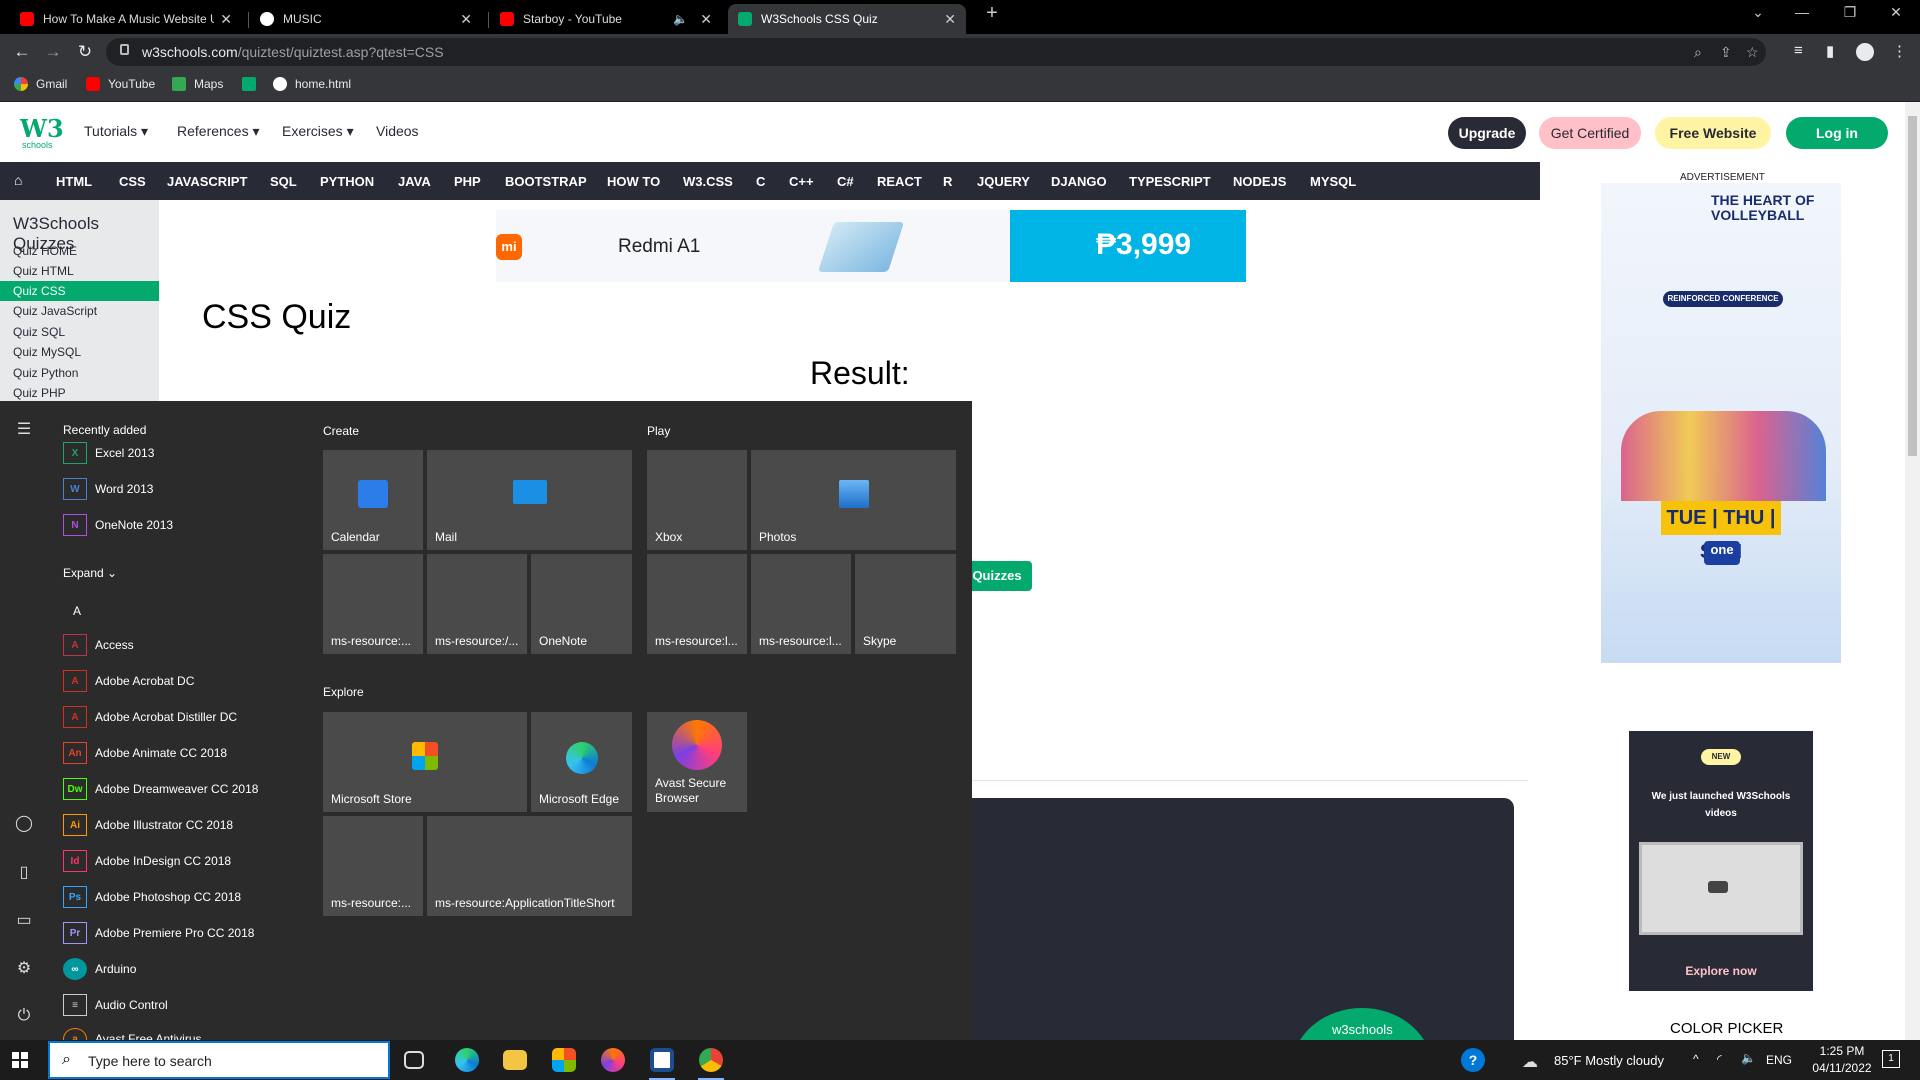 The image size is (1920, 1080). What do you see at coordinates (1850, 12) in the screenshot?
I see `restore-button: ❐` at bounding box center [1850, 12].